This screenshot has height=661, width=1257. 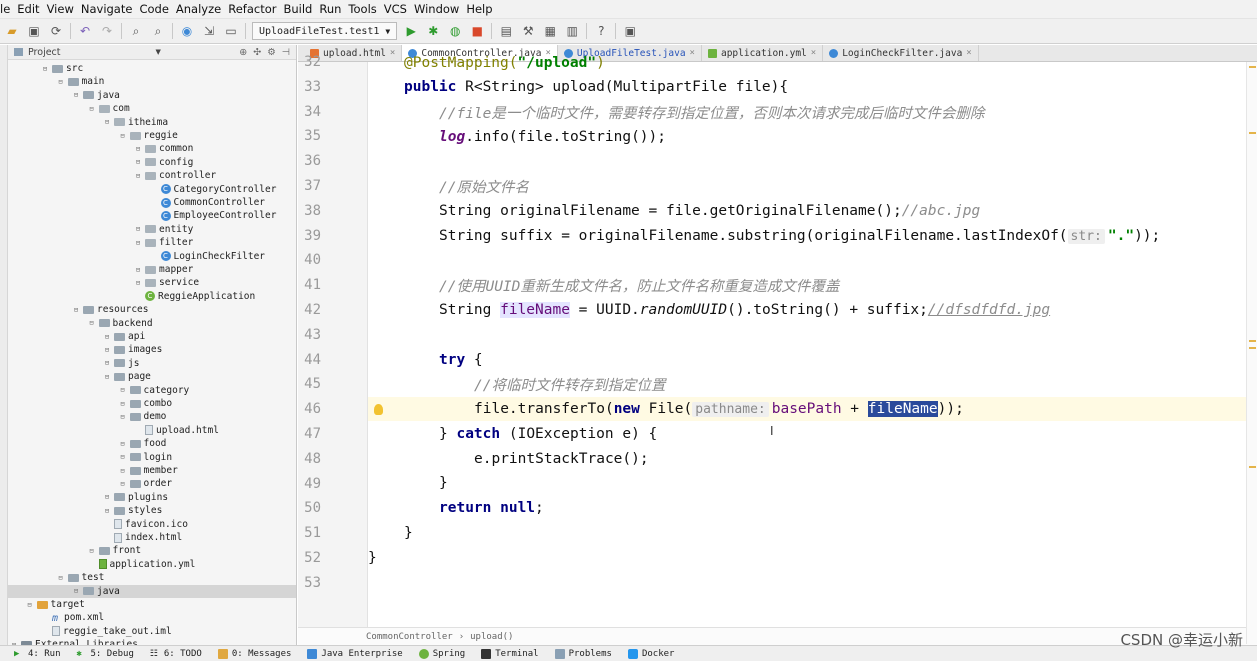 I want to click on chevron-down-icon: ▼, so click(x=158, y=52).